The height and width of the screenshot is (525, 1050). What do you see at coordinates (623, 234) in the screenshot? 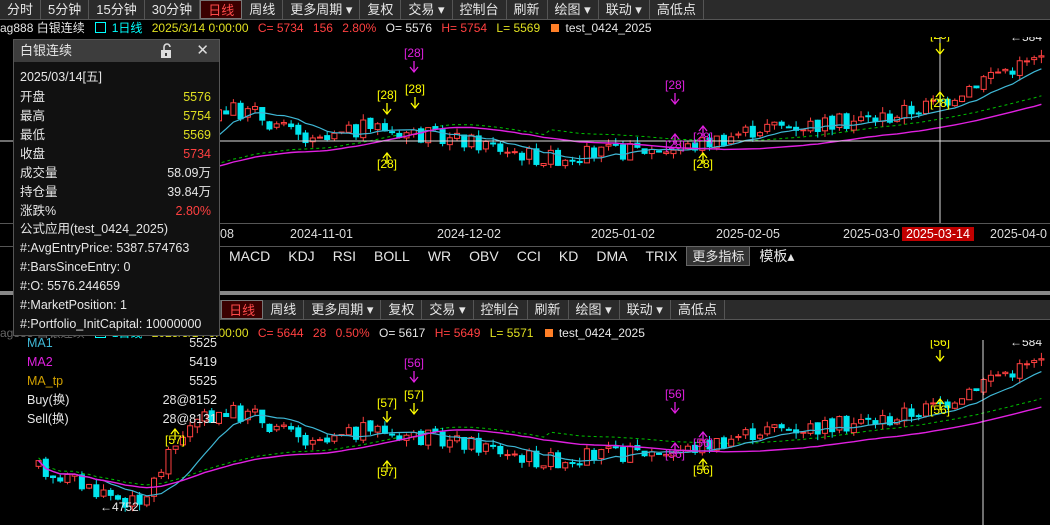
I see `date-tick: 2025-01-02` at bounding box center [623, 234].